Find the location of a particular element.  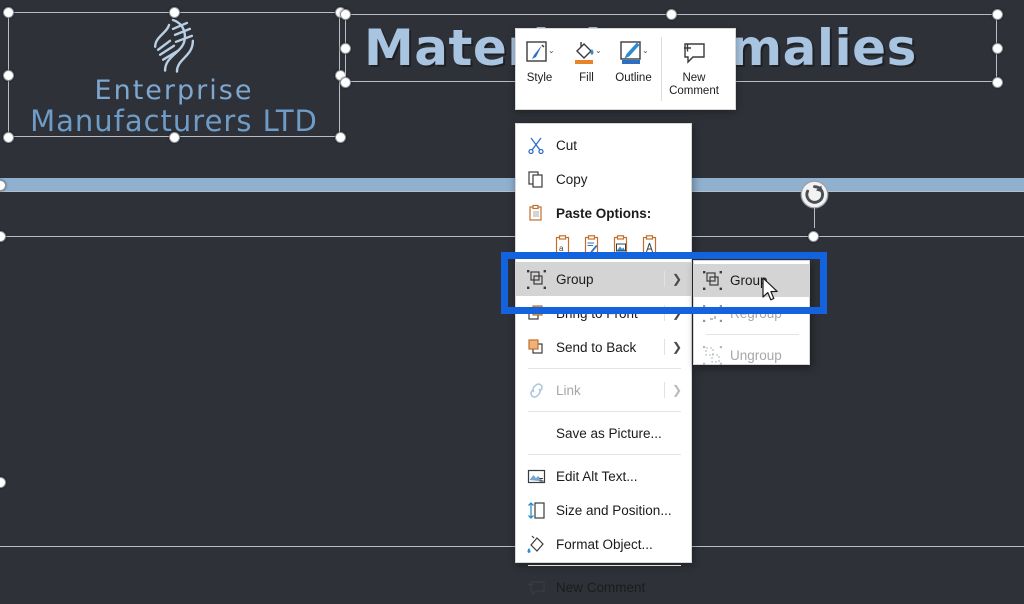

group-submenu: Group Regroup Ungroup is located at coordinates (751, 312).